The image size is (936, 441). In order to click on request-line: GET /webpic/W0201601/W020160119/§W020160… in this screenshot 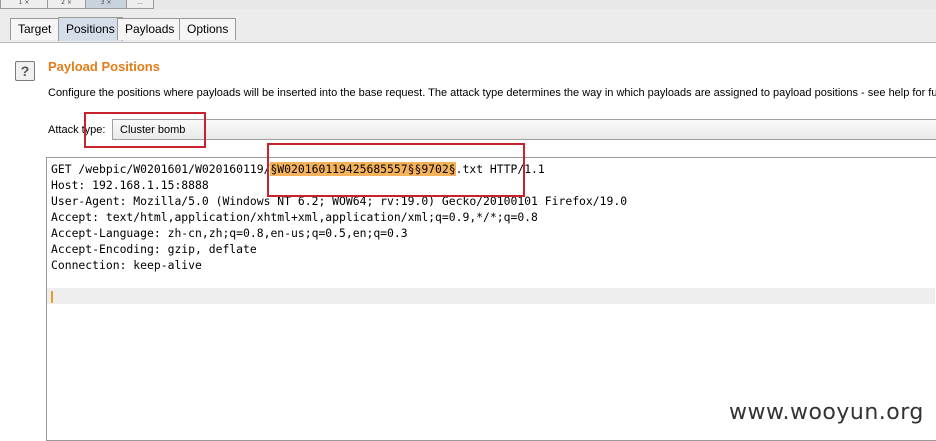, I will do `click(298, 169)`.